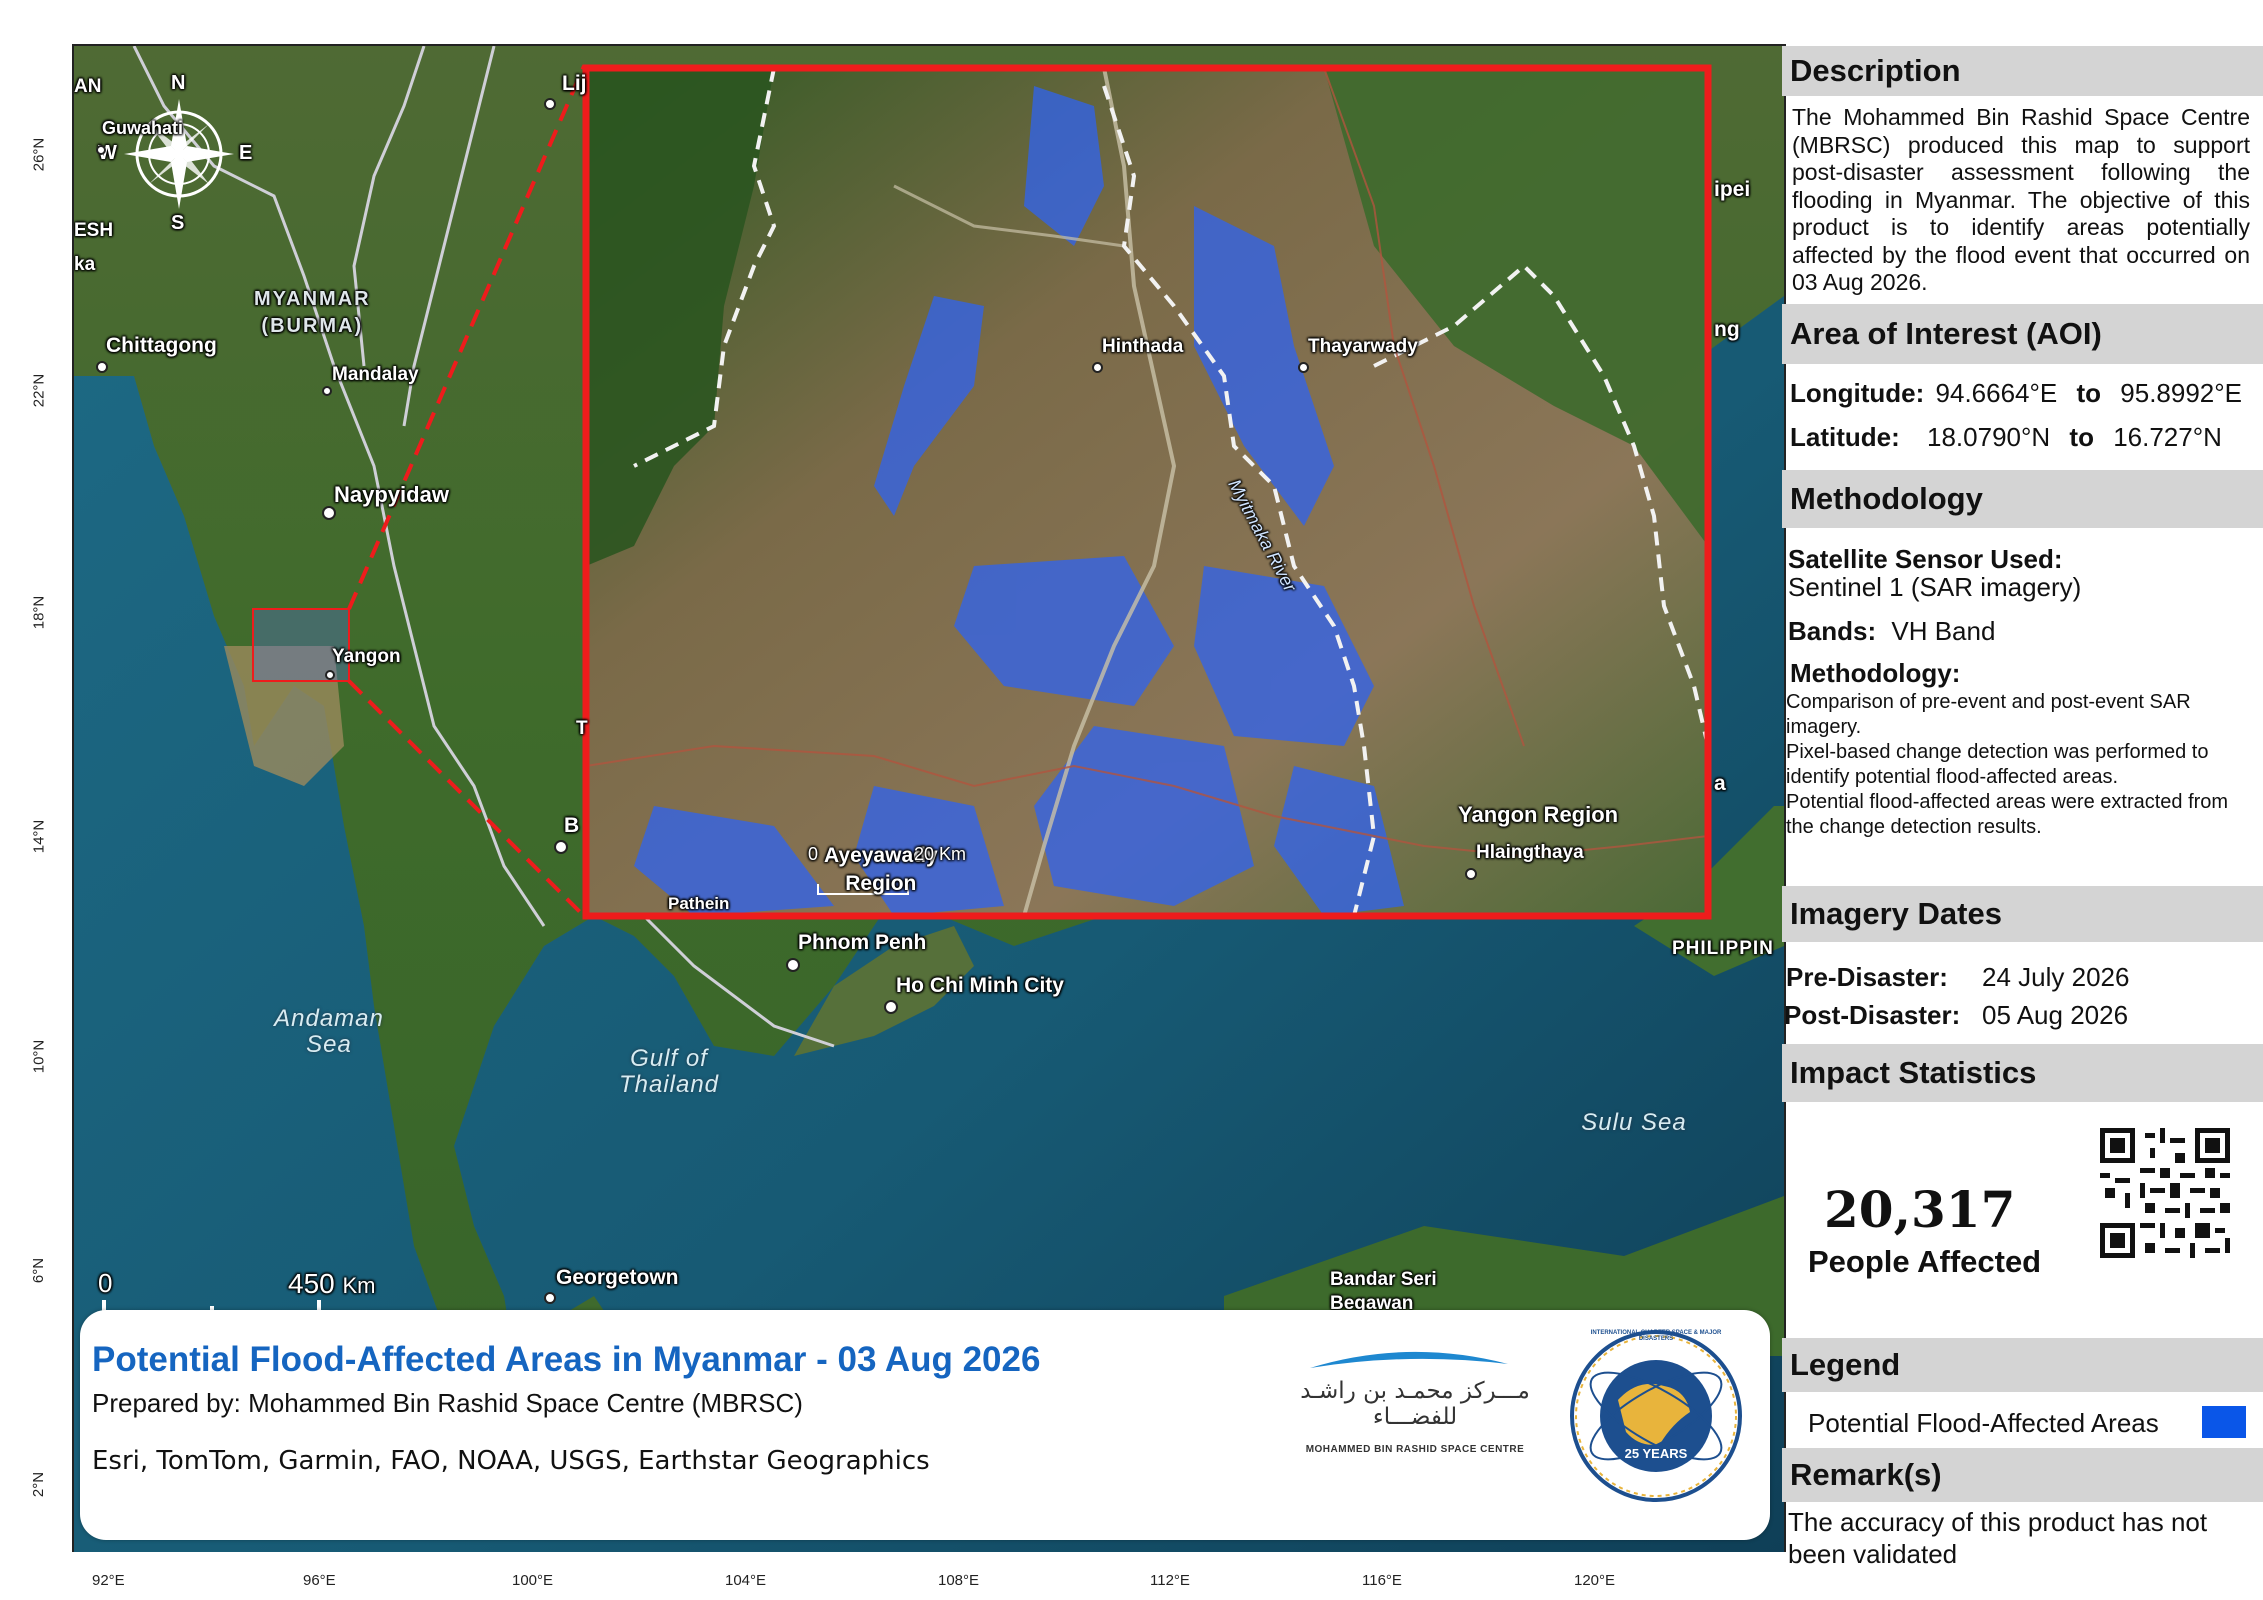  I want to click on inset-scale-distance: 20 Km, so click(940, 854).